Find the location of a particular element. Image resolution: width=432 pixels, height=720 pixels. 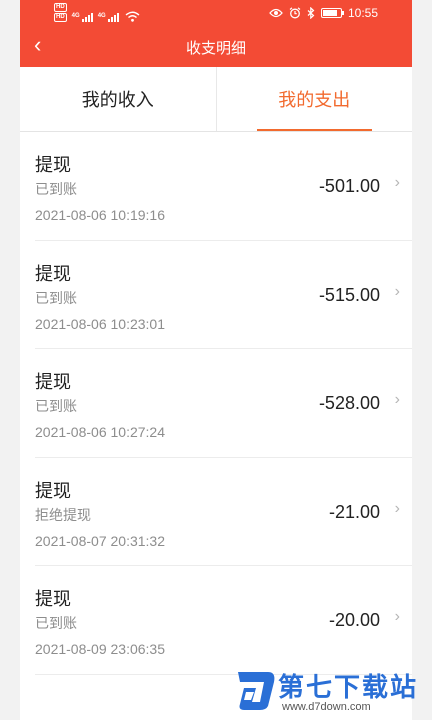

transaction-row: 提现 拒绝提现 2021-08-07 20:31:32 -21.00 › is located at coordinates (223, 512).